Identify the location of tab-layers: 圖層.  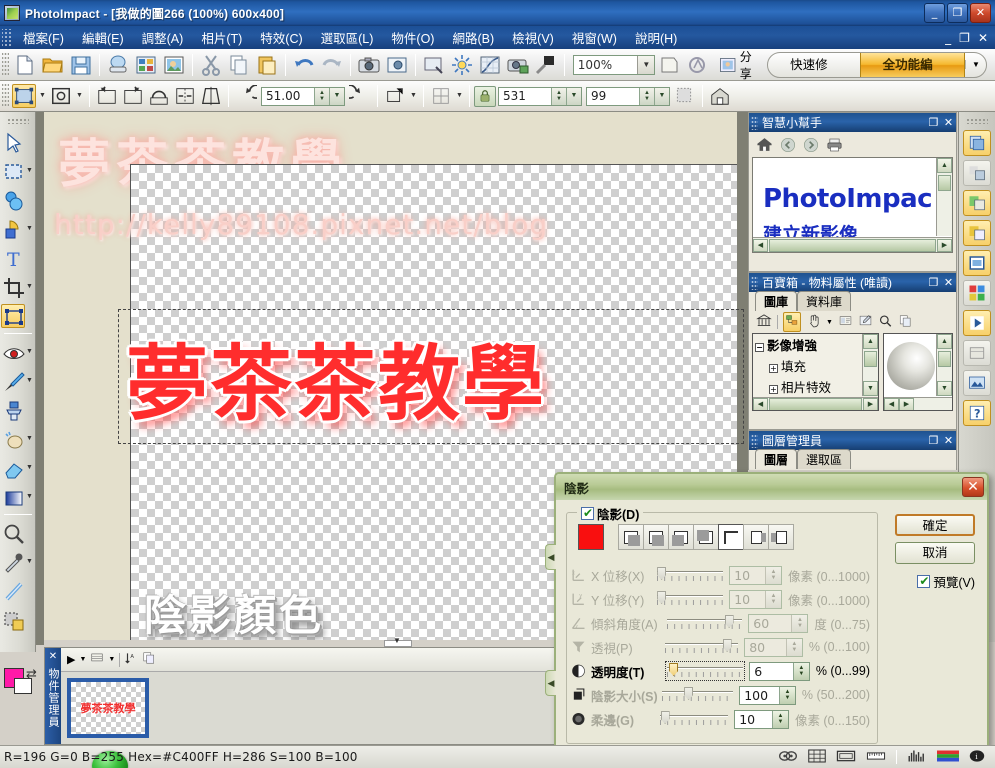
(776, 459).